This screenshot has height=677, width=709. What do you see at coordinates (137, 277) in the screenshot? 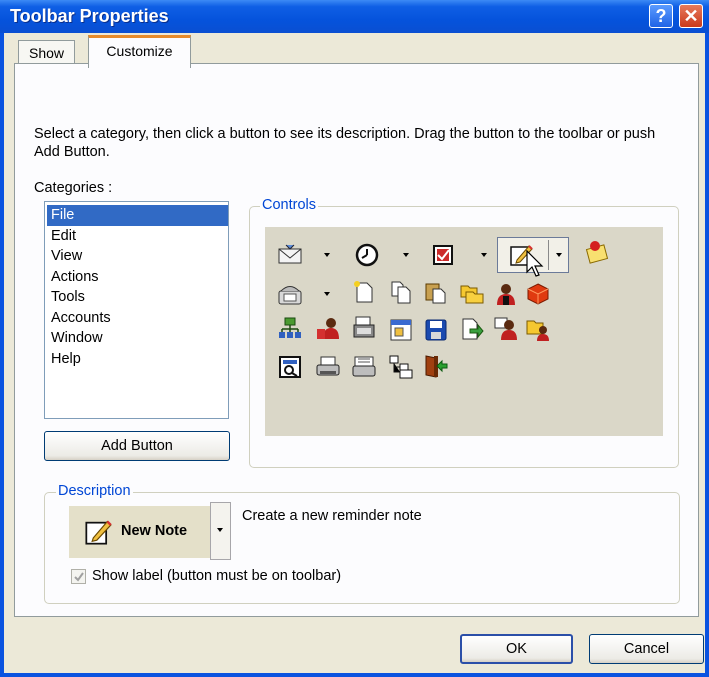
I see `category-item-actions: Actions` at bounding box center [137, 277].